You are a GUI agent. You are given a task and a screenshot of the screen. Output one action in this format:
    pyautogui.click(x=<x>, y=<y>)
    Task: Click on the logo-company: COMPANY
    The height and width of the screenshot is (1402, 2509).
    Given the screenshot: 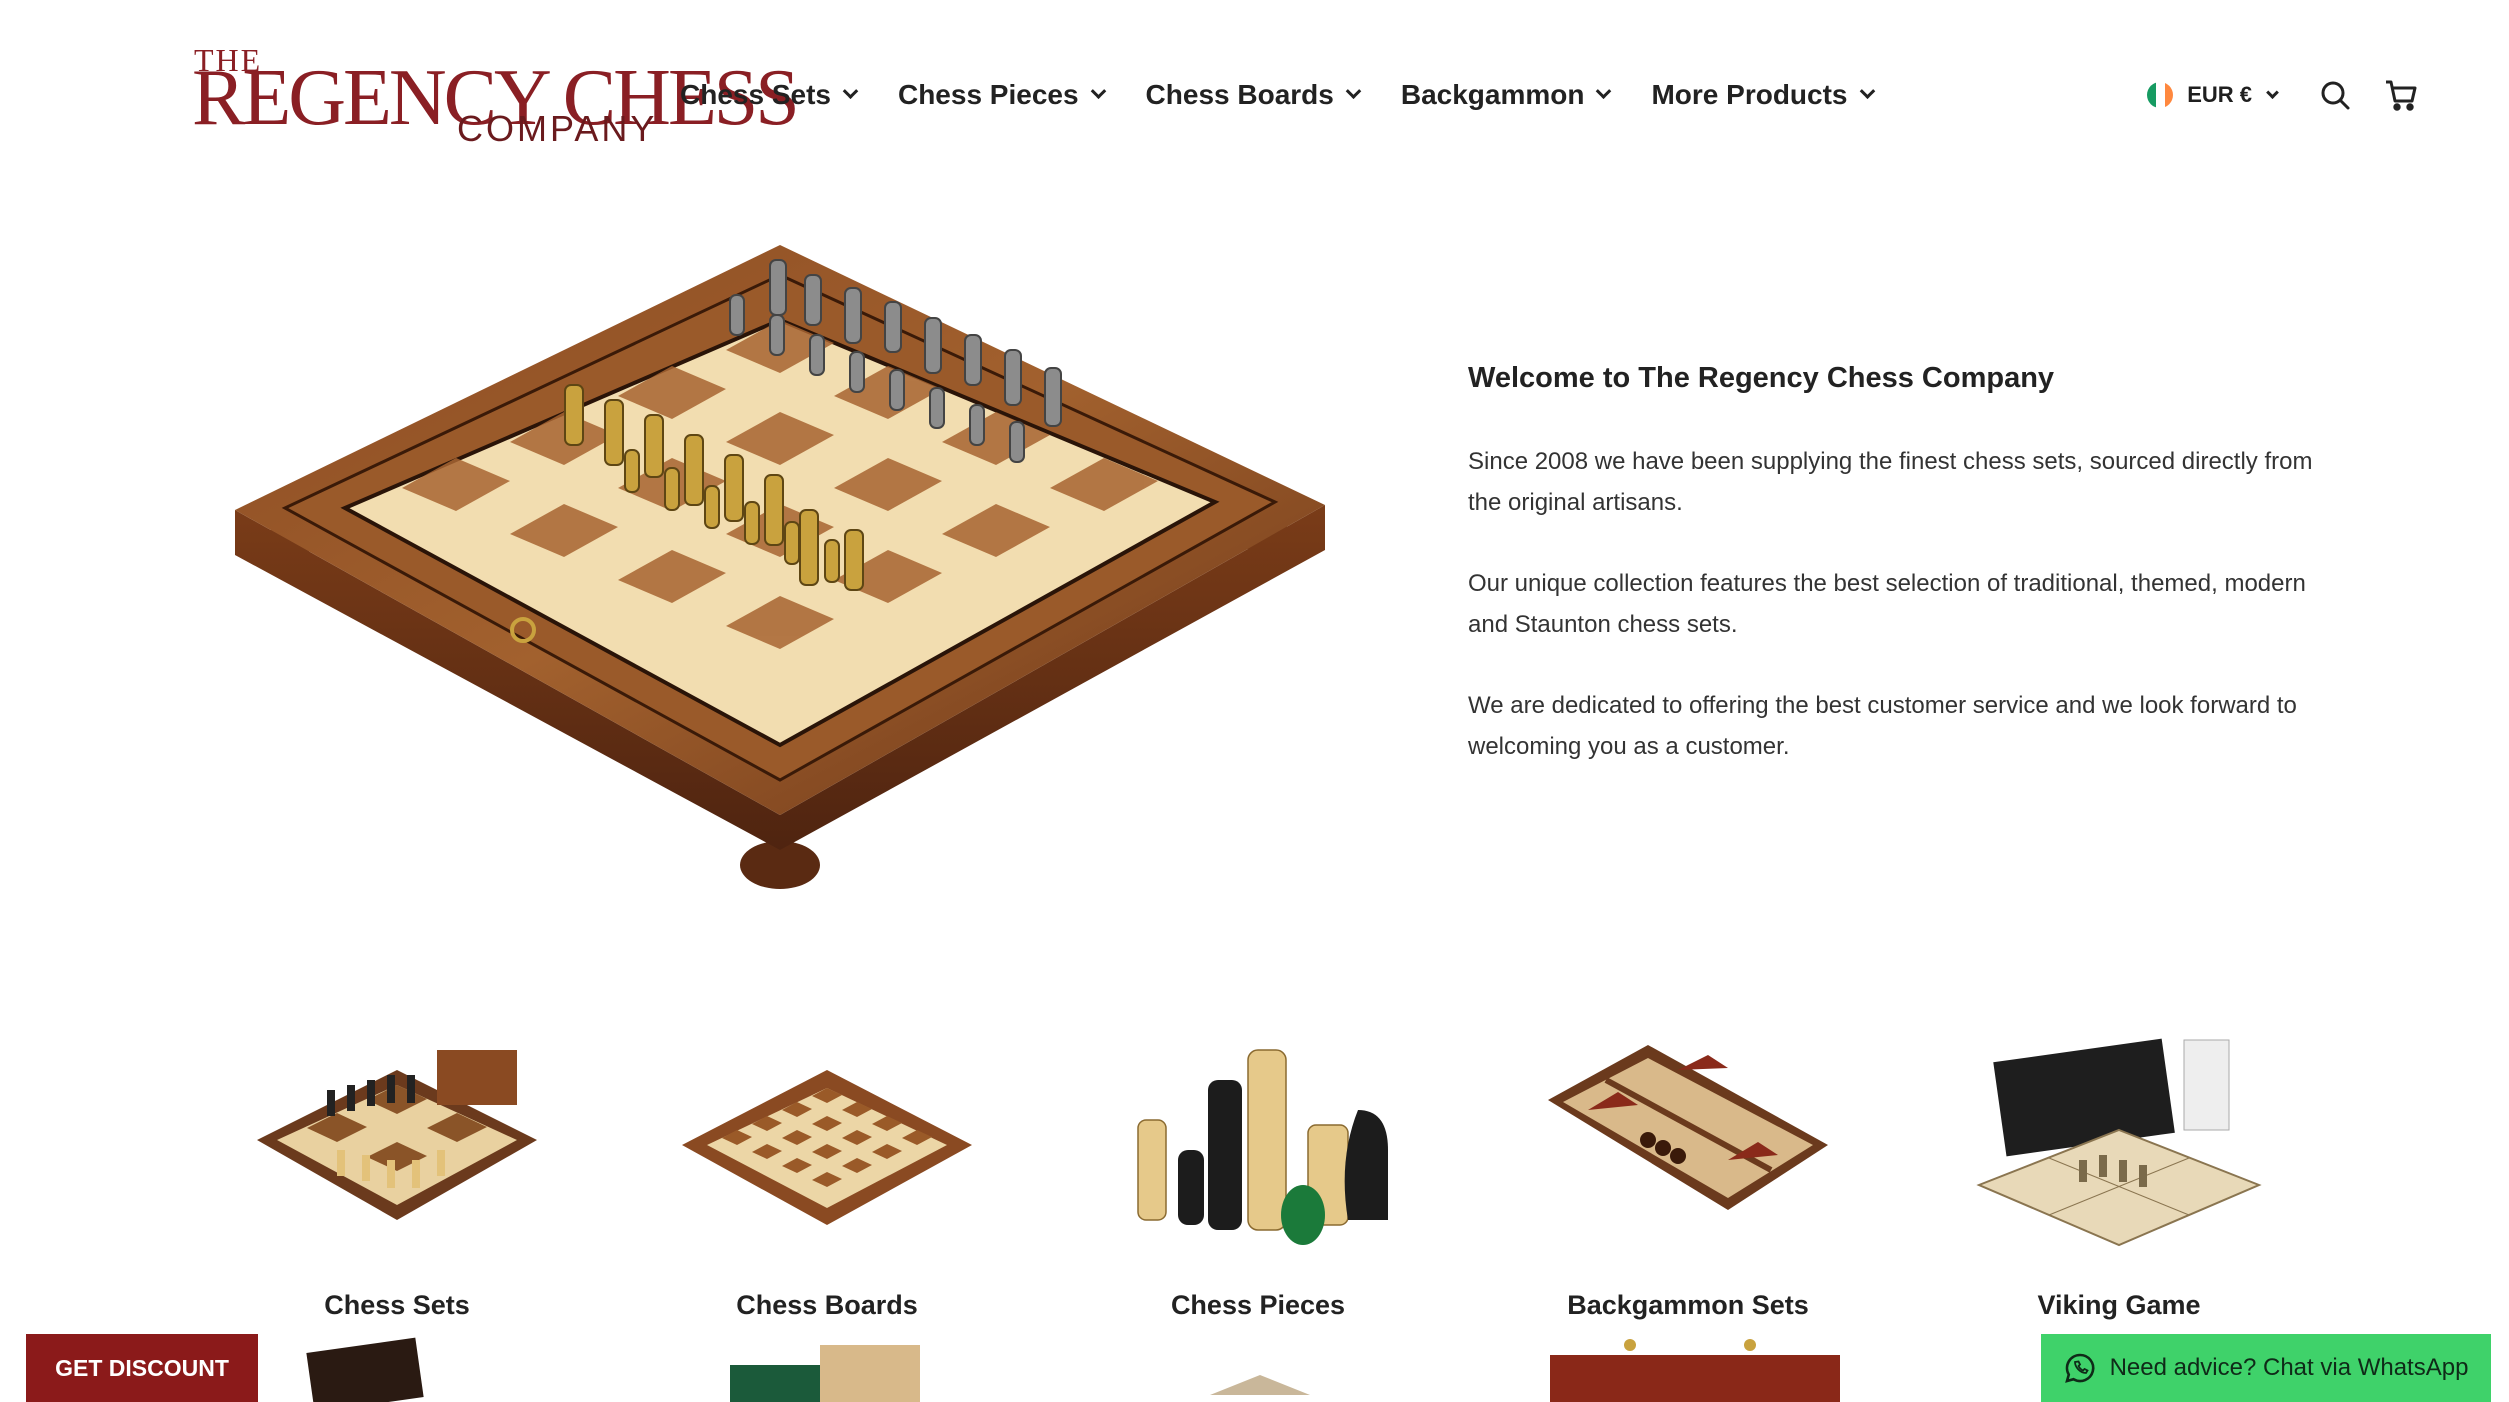 What is the action you would take?
    pyautogui.click(x=557, y=128)
    